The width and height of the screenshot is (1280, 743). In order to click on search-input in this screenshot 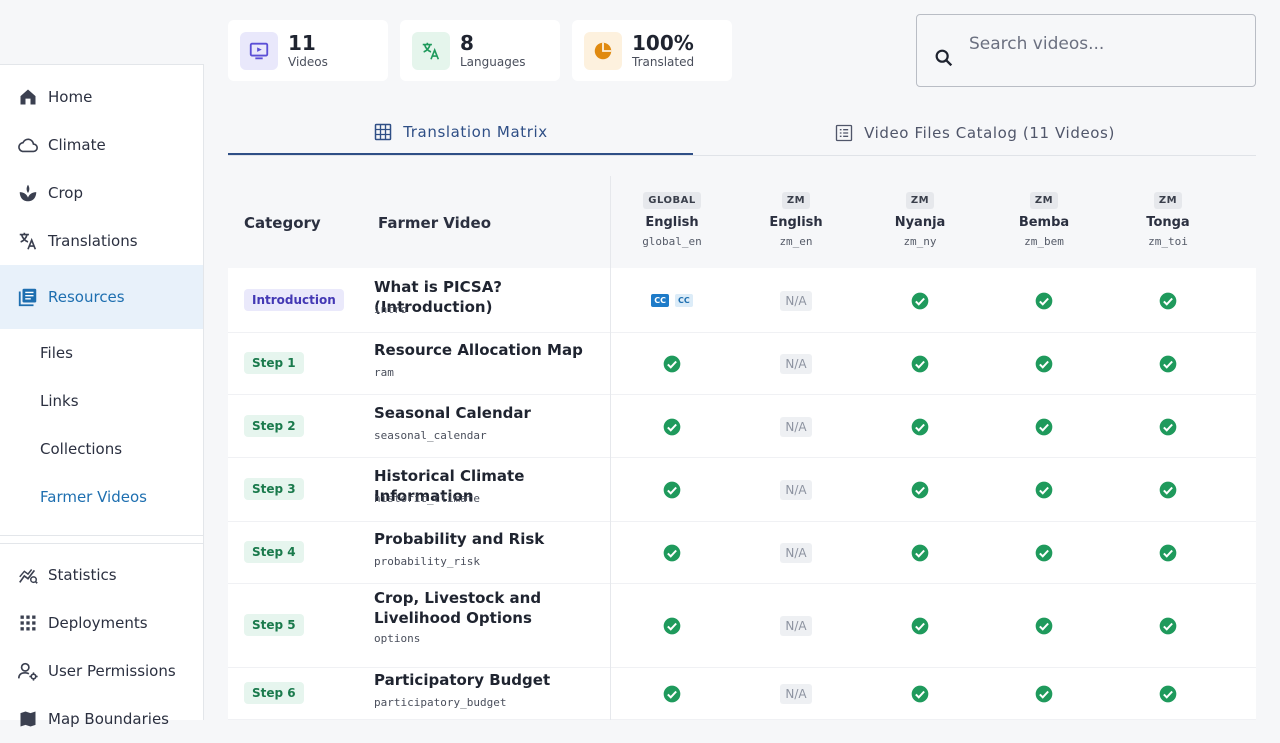, I will do `click(1109, 43)`.